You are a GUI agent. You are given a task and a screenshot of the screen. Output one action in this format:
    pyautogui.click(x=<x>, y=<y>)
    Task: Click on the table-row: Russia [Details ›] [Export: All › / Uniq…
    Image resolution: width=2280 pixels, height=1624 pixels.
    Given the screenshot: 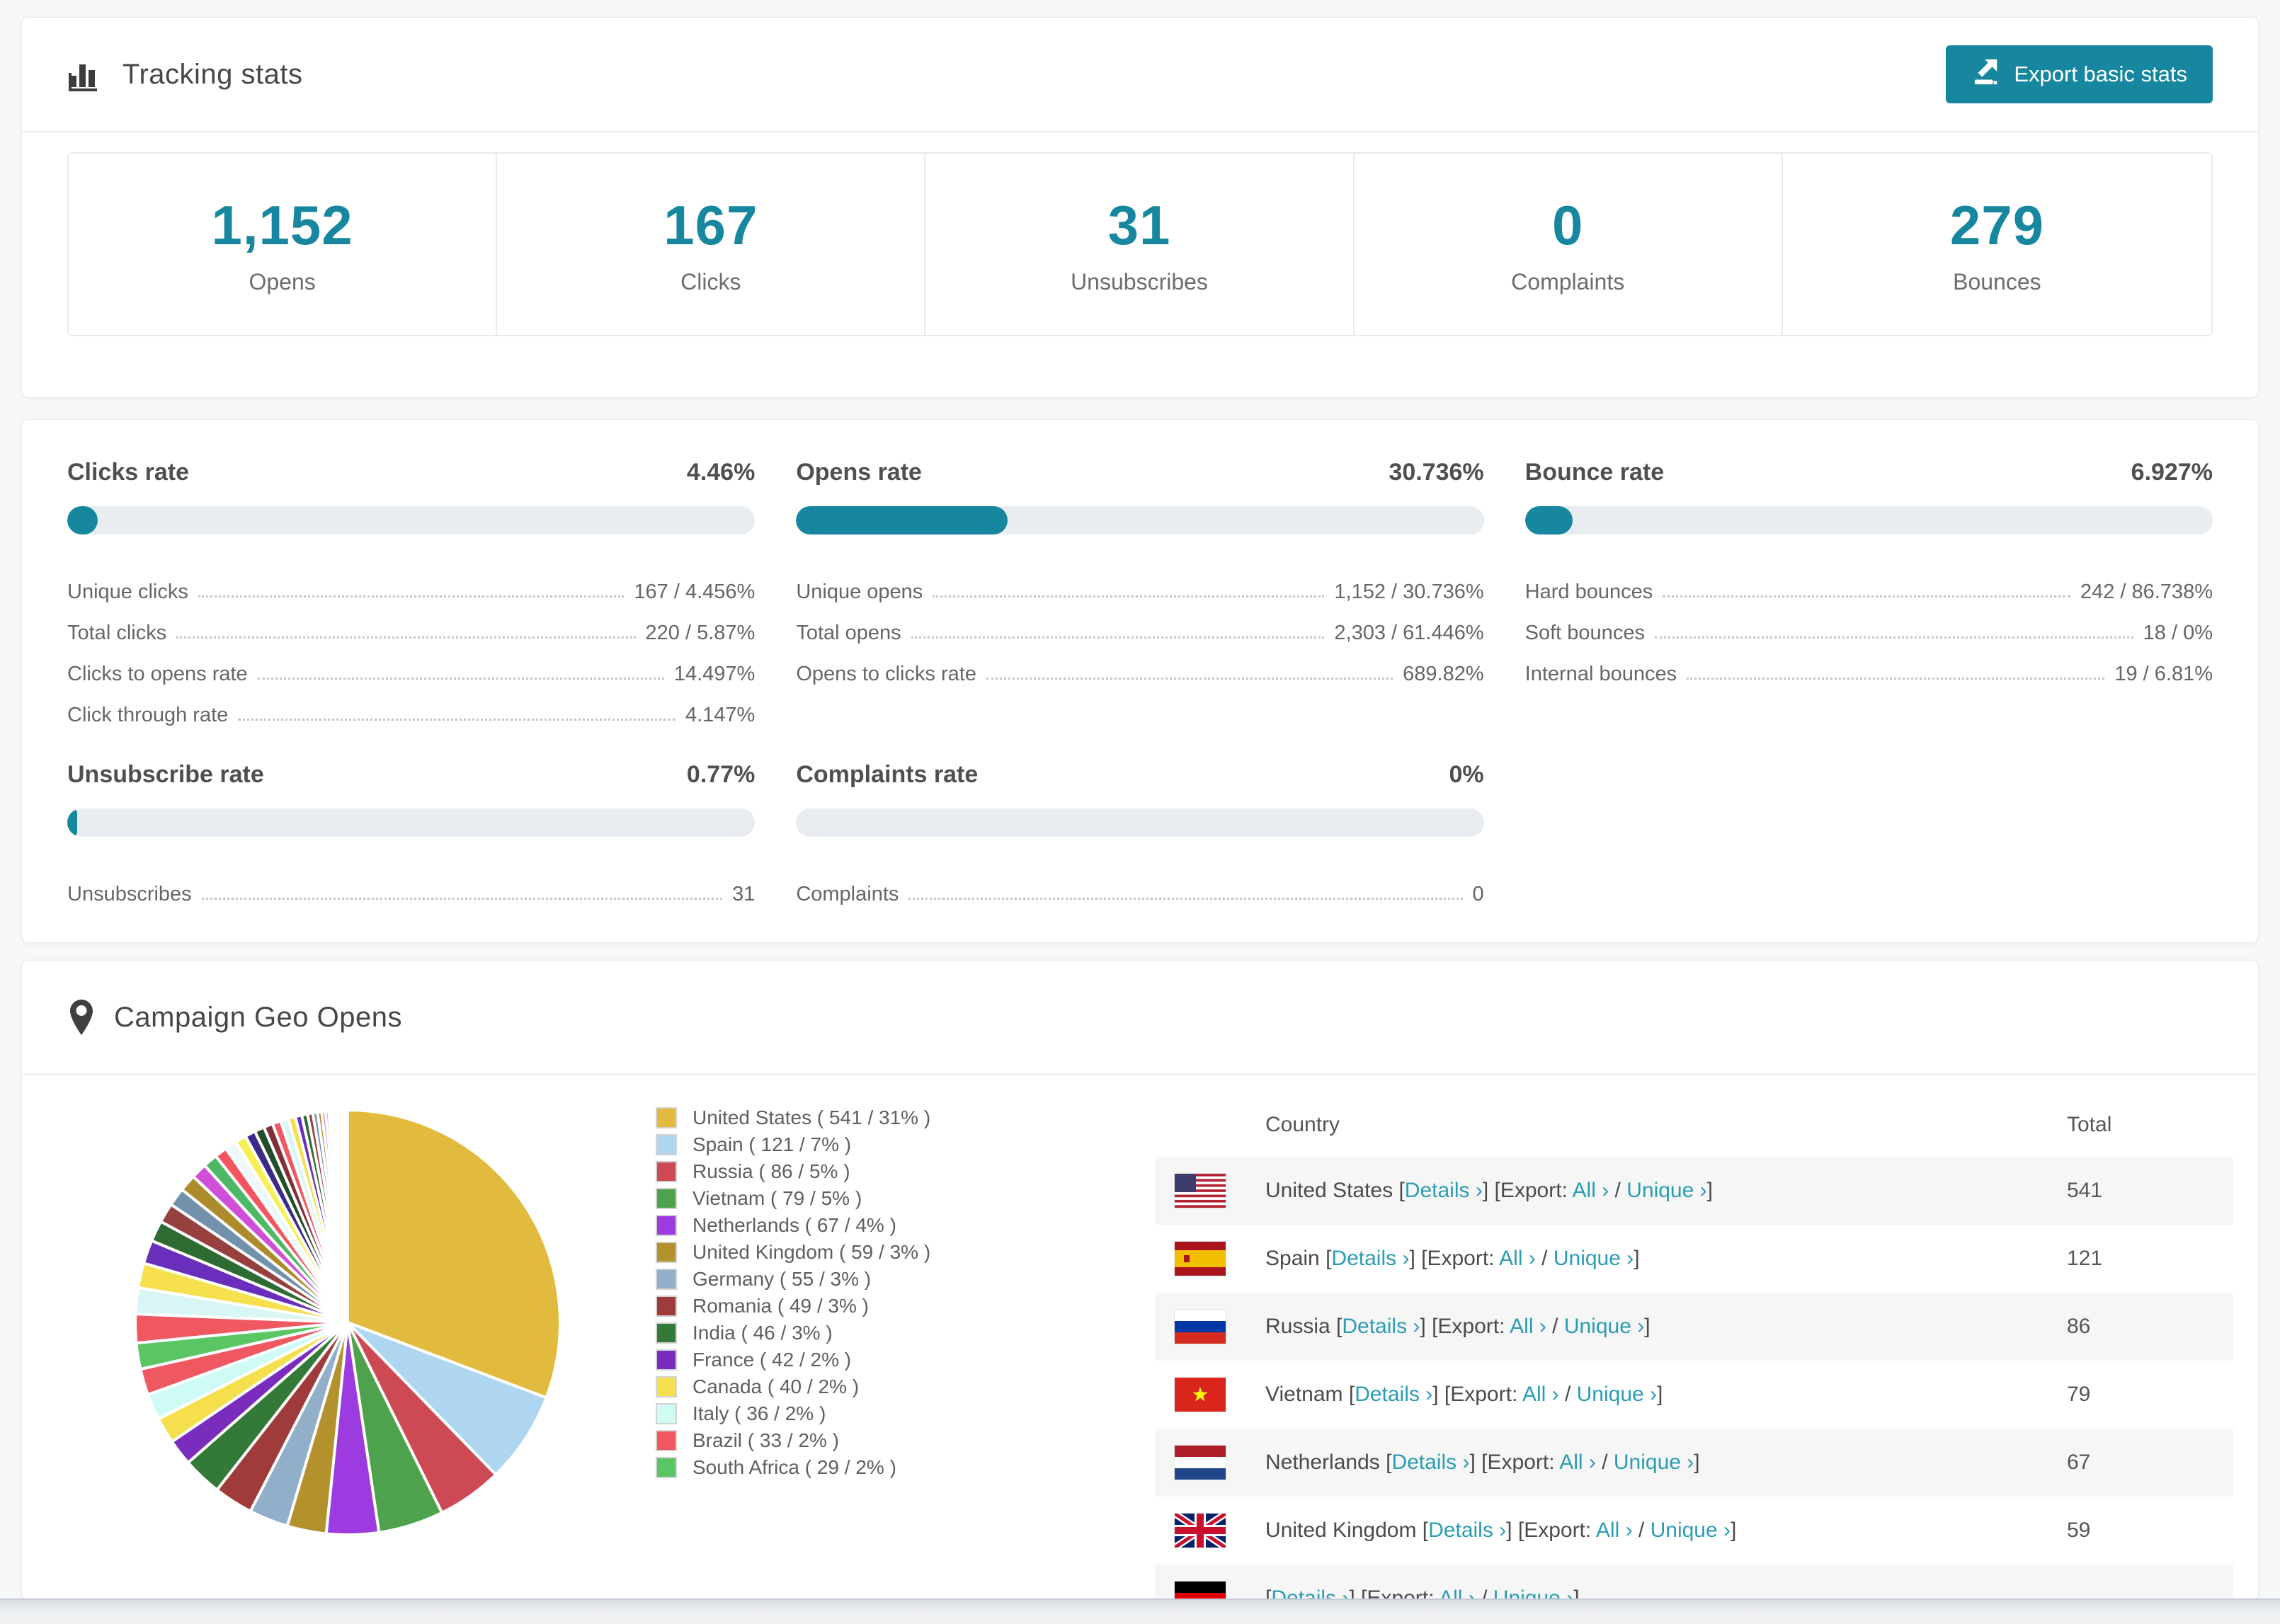 What is the action you would take?
    pyautogui.click(x=1694, y=1327)
    